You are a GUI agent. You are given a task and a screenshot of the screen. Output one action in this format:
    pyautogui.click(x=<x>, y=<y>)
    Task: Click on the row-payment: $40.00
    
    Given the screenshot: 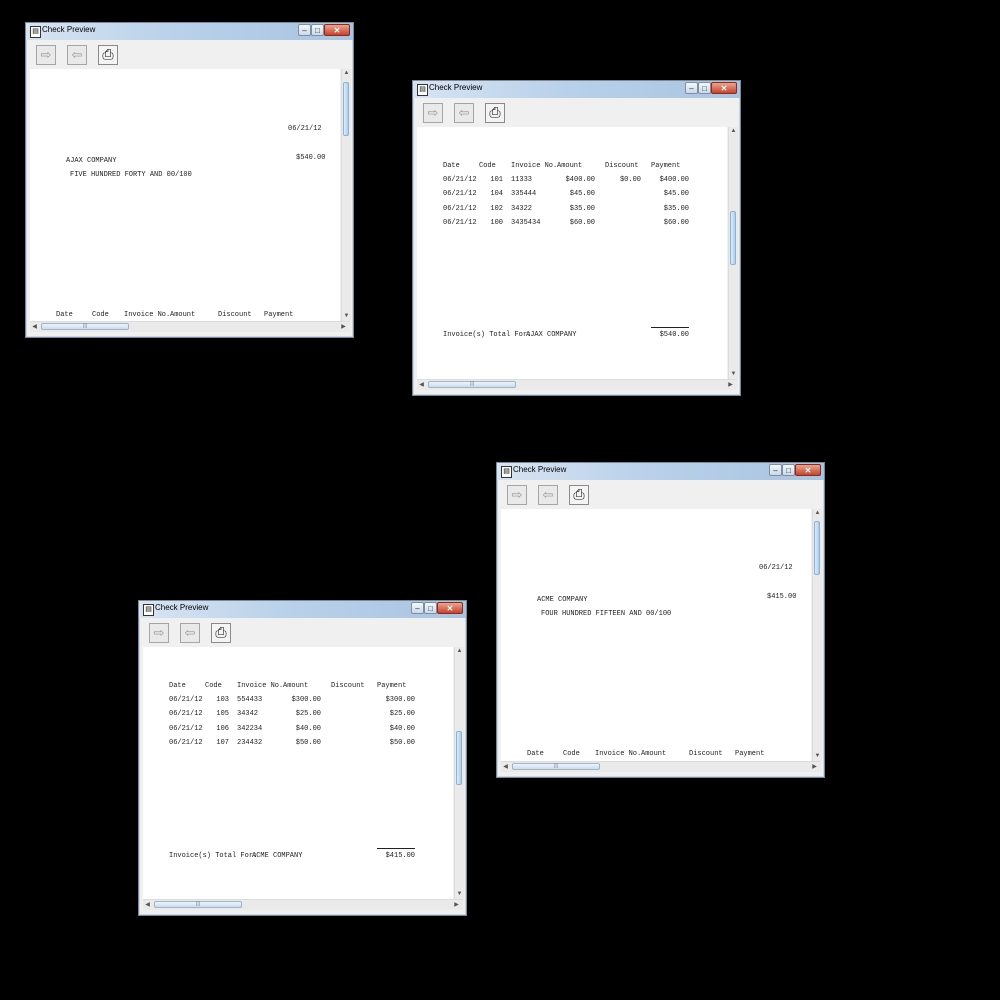 What is the action you would take?
    pyautogui.click(x=402, y=729)
    